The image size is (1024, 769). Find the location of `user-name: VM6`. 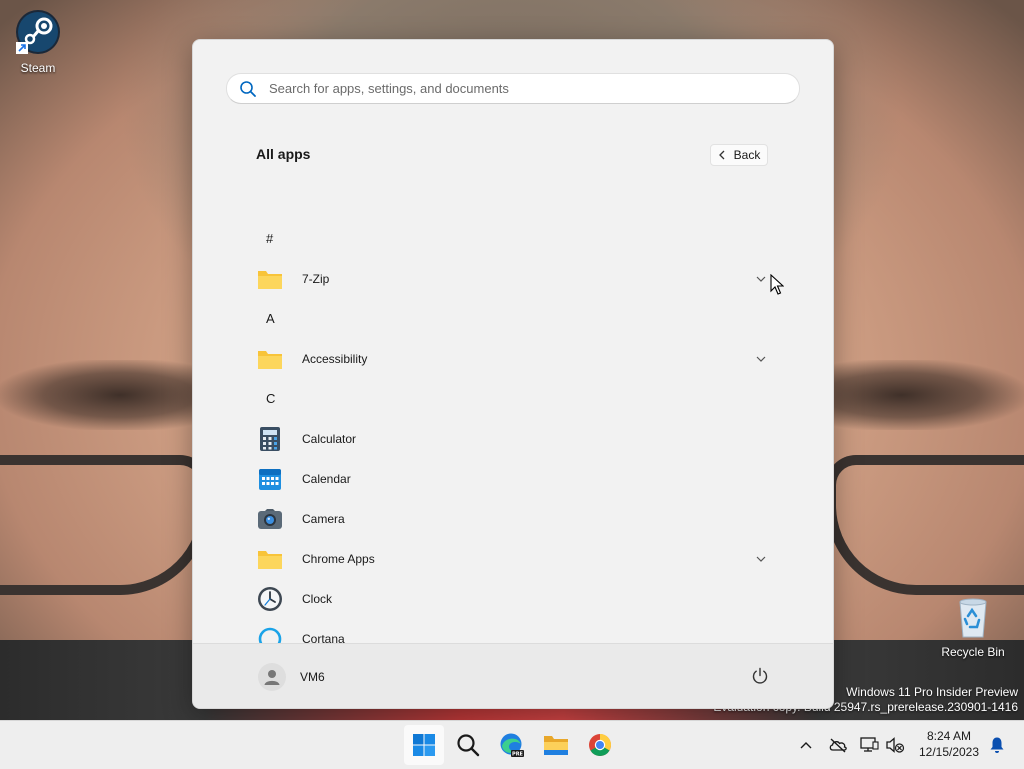

user-name: VM6 is located at coordinates (312, 677).